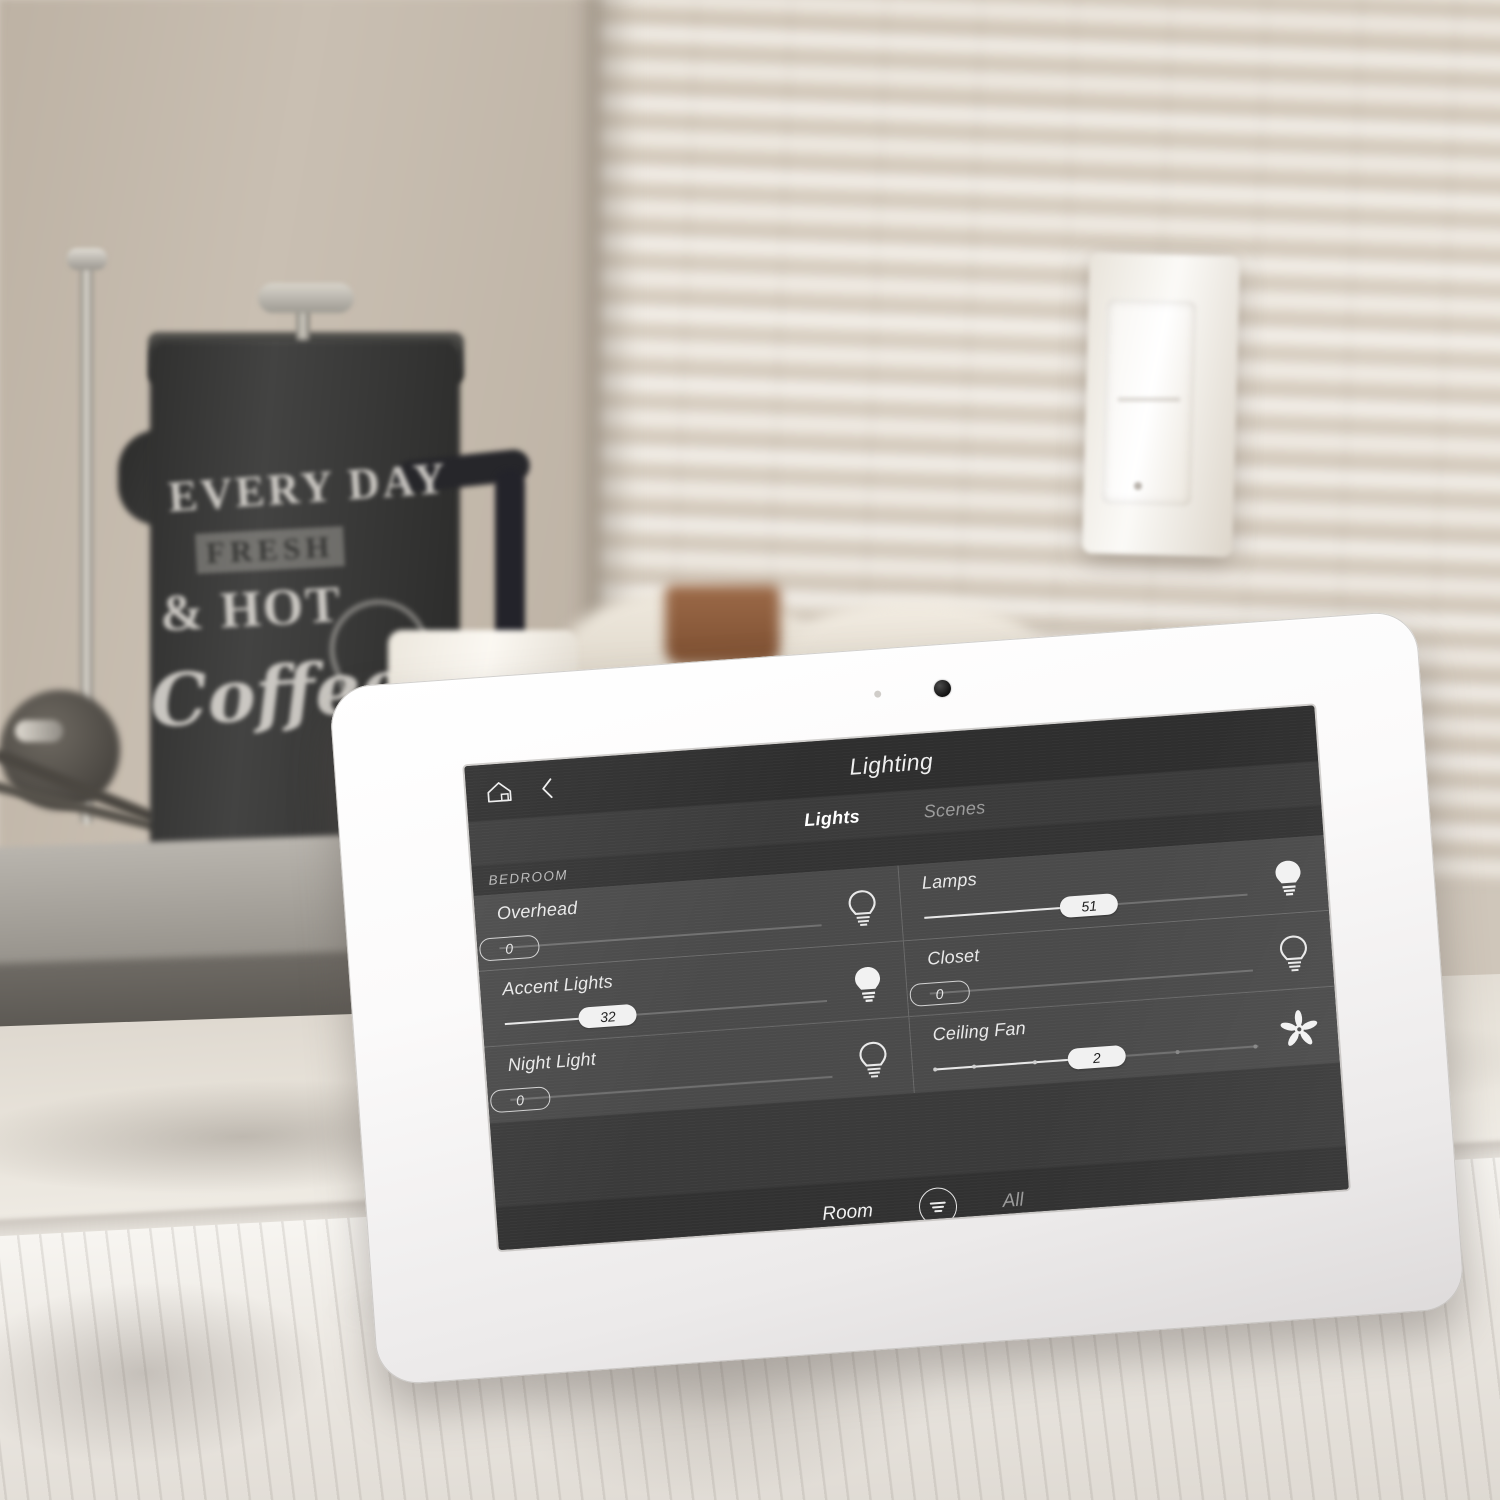  I want to click on tab-scenes: Scenes, so click(954, 809).